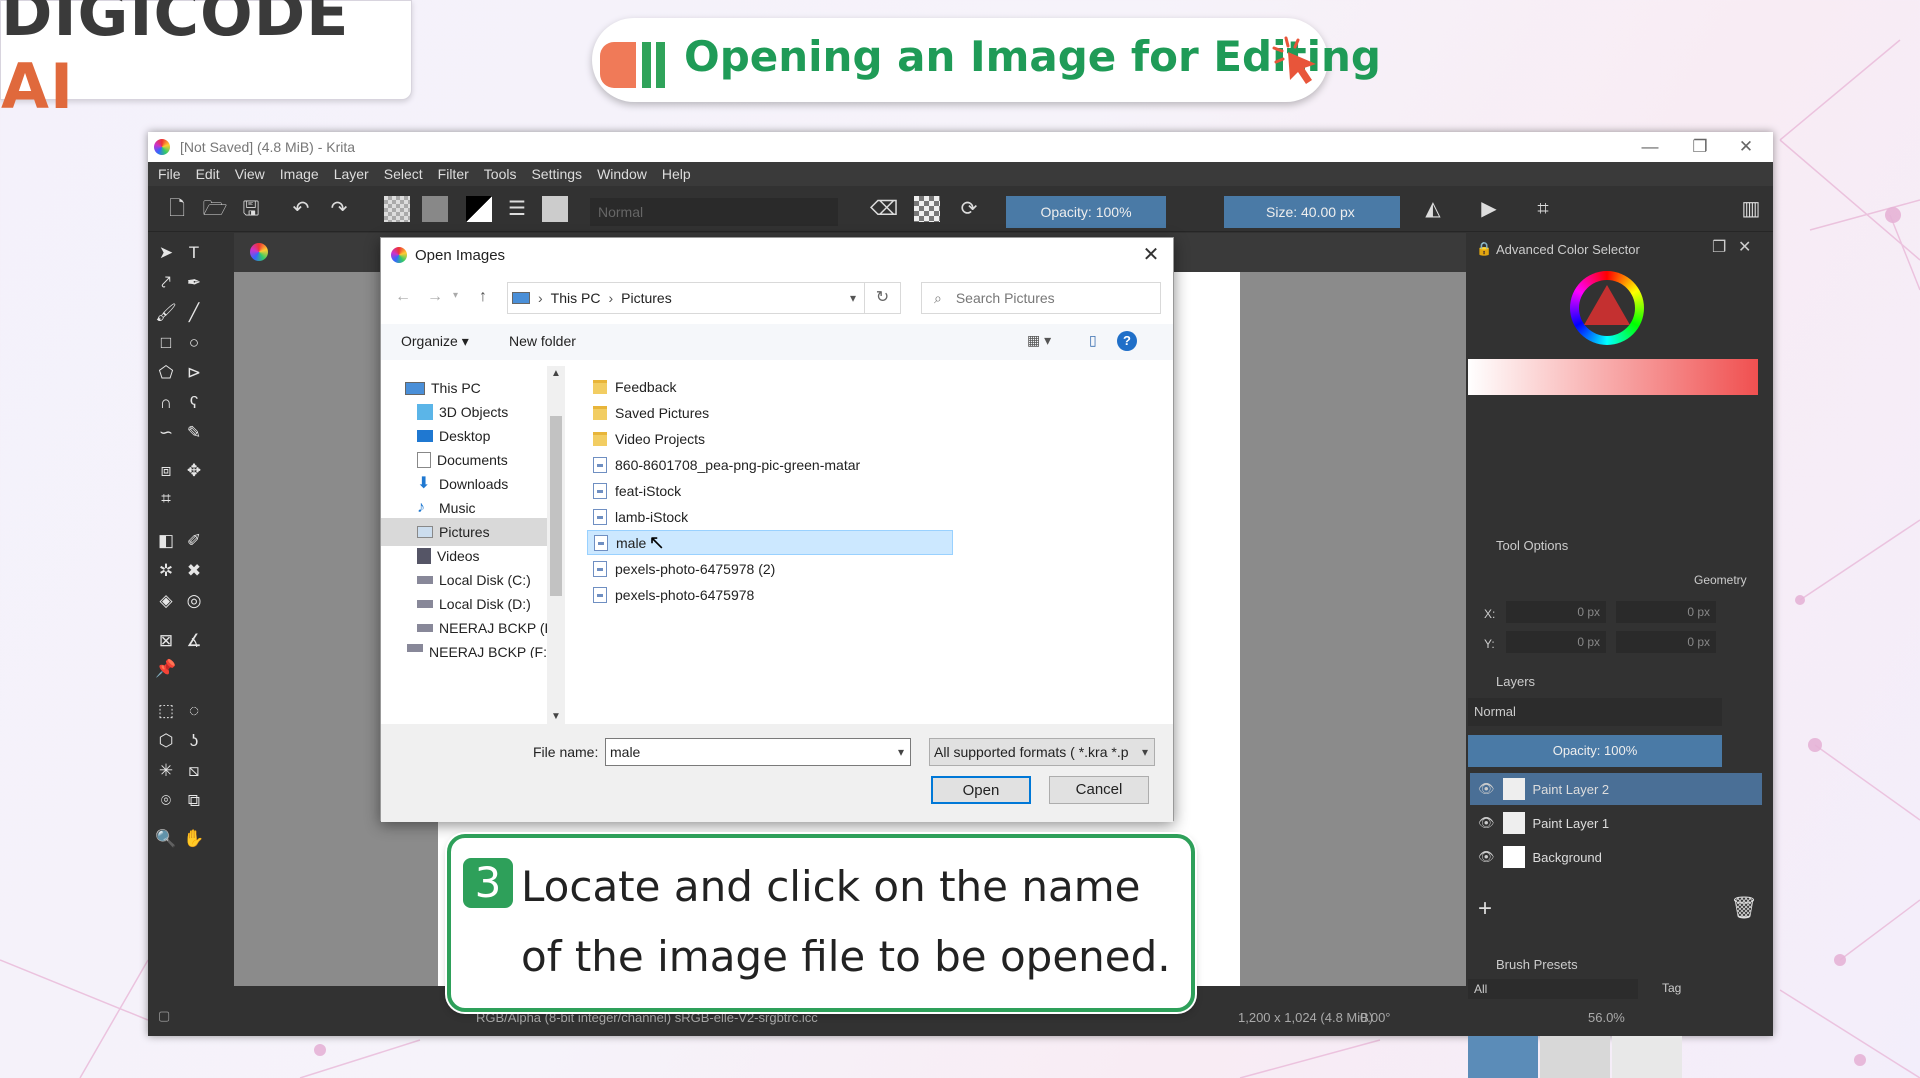 Image resolution: width=1920 pixels, height=1078 pixels. What do you see at coordinates (166, 433) in the screenshot?
I see `dynamic-brush-tool-icon: ∽` at bounding box center [166, 433].